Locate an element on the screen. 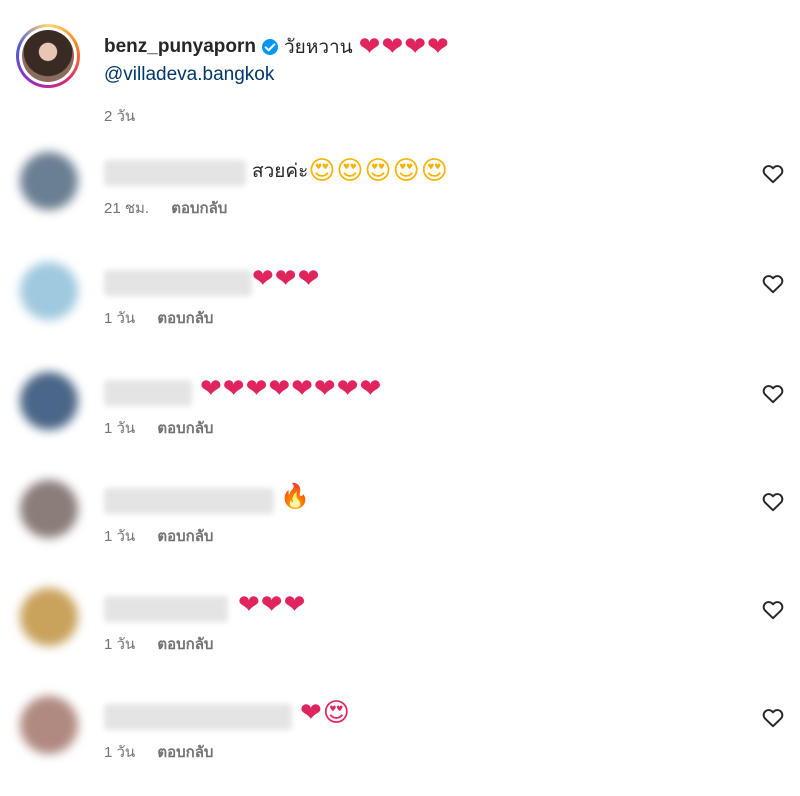 This screenshot has height=796, width=800. comment-body: สวยค่ะ is located at coordinates (280, 171).